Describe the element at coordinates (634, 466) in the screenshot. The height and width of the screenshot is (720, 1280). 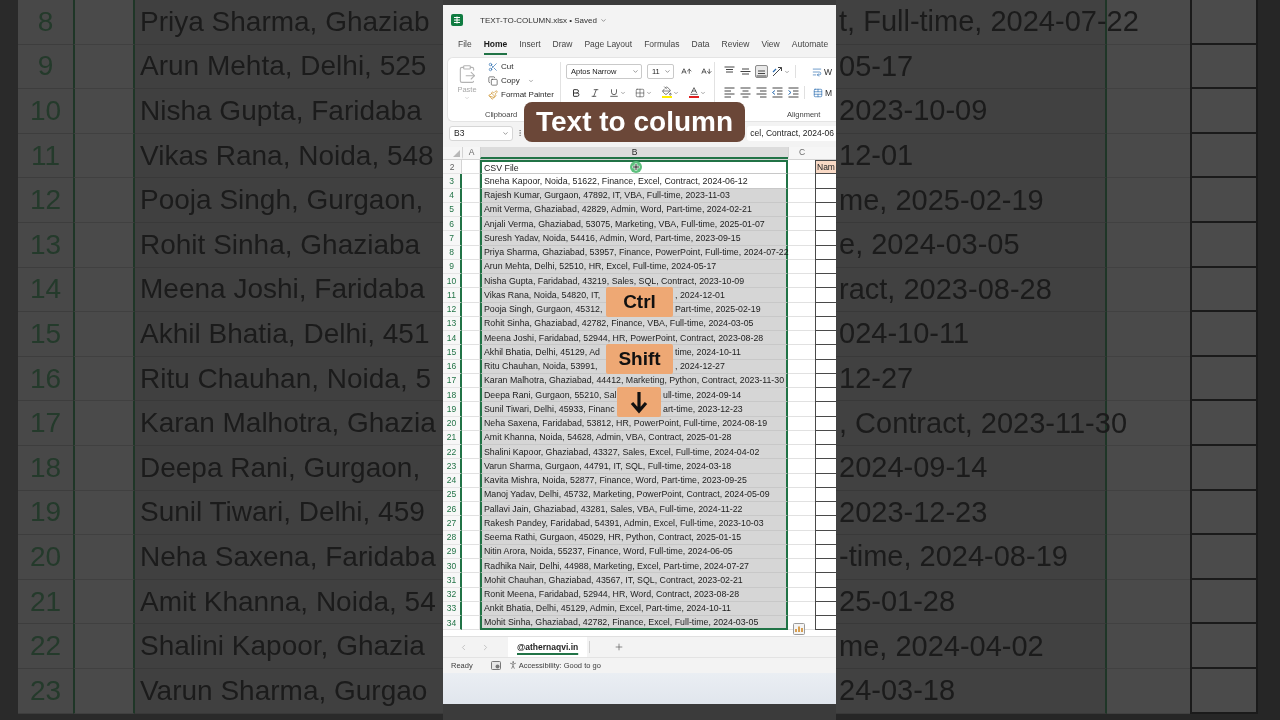
I see `table-cell: Varun Sharma, Gurgaon, 44791, IT, SQL, Full-time, 2024-03-18` at that location.